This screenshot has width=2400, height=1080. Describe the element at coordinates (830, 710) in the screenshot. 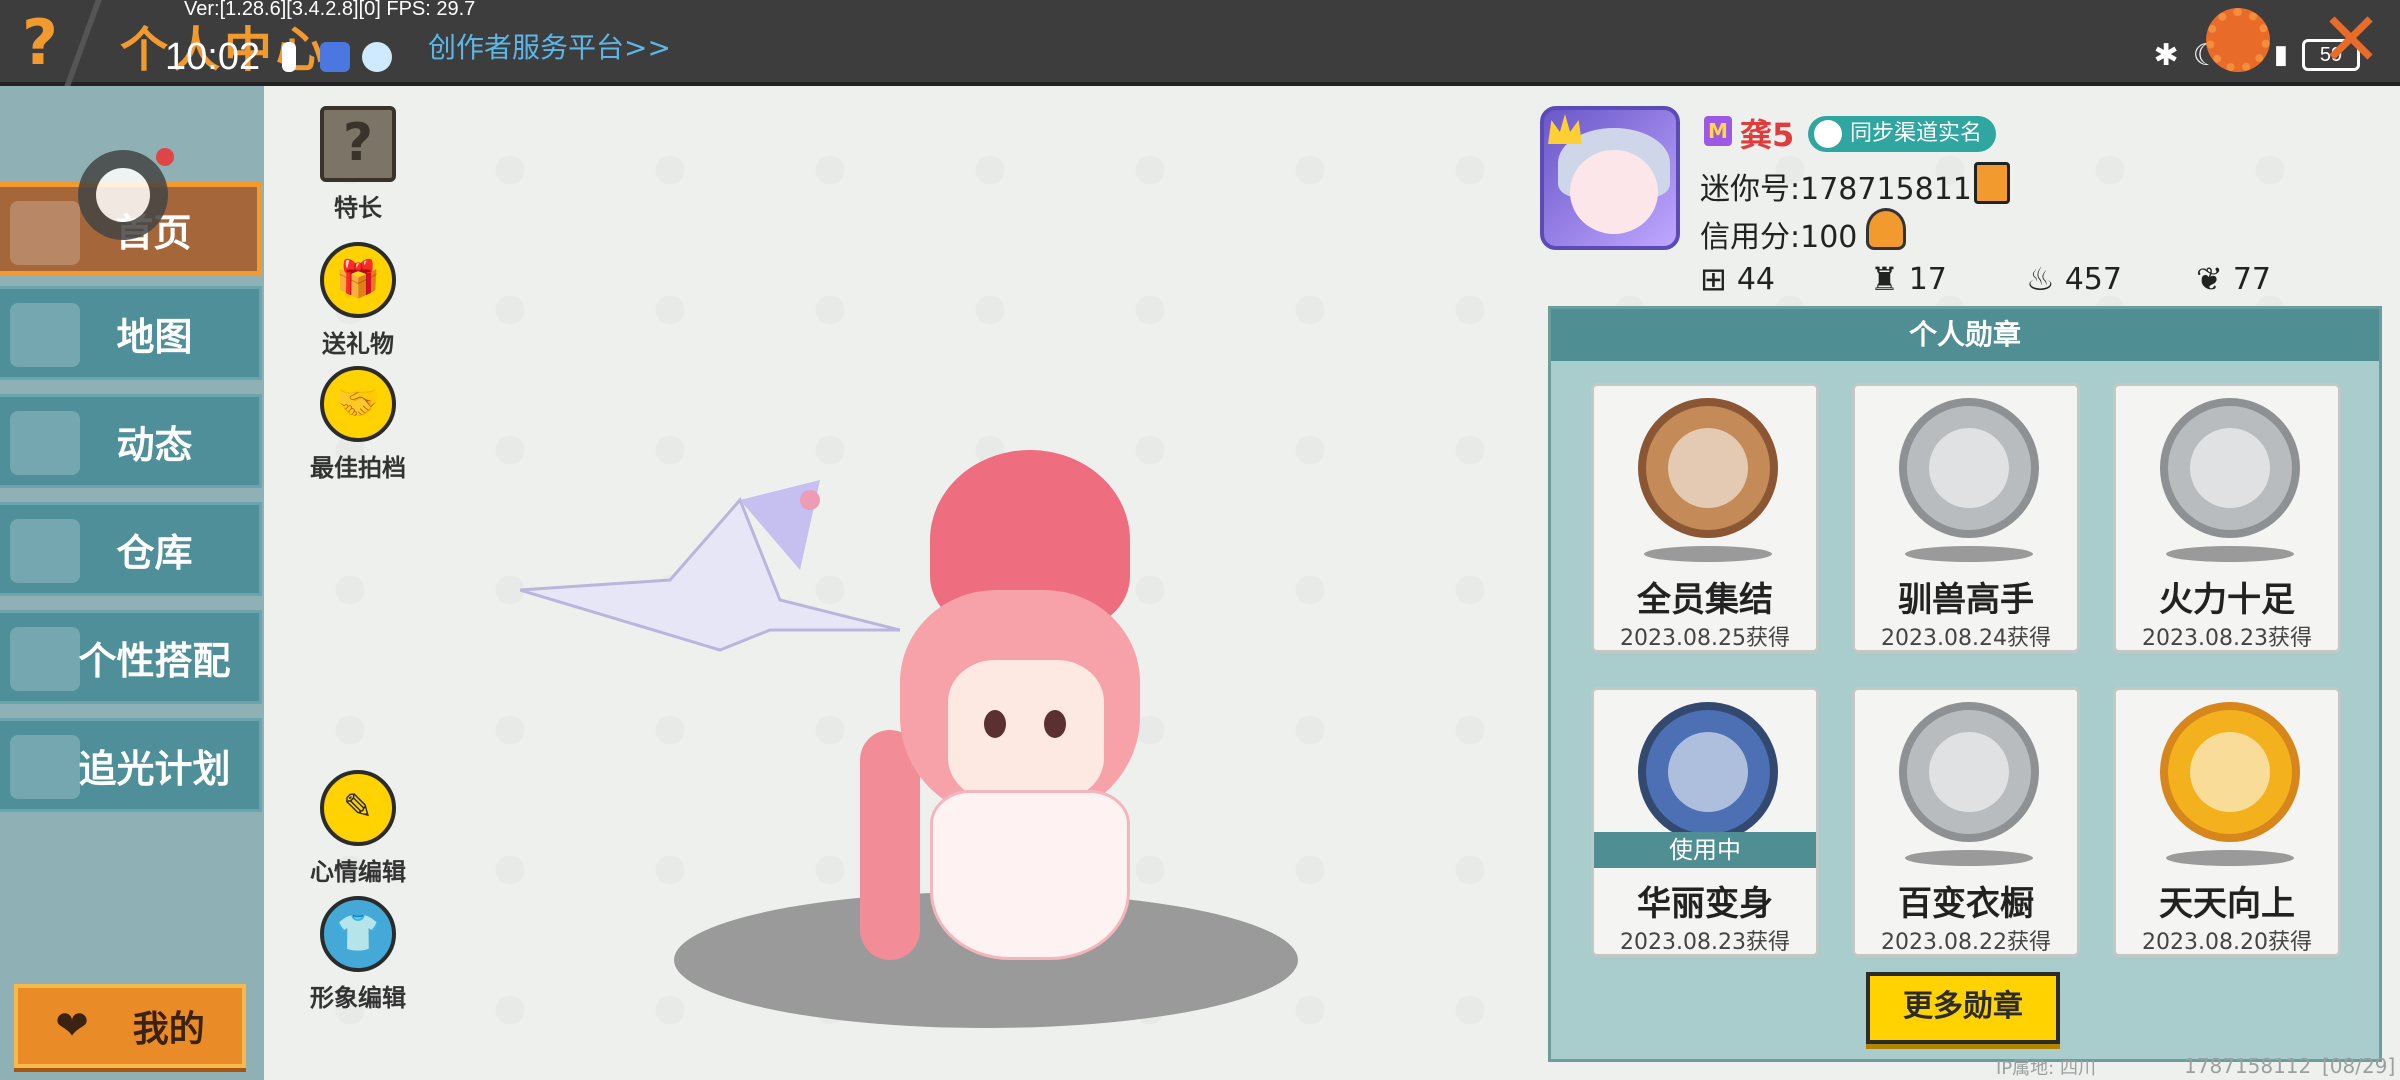

I see `player-character` at that location.